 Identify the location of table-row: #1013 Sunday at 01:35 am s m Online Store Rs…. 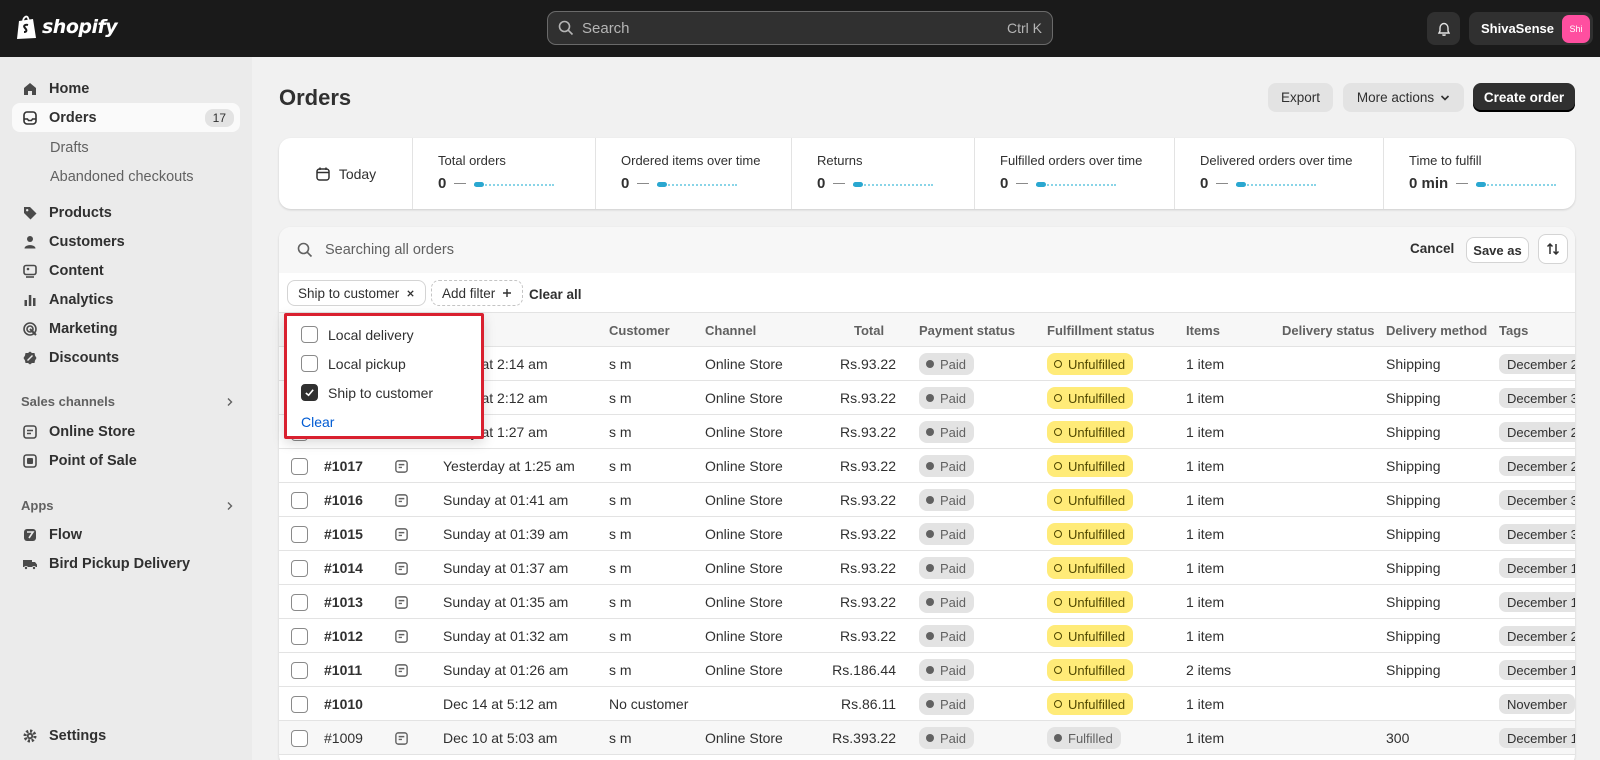
(927, 602).